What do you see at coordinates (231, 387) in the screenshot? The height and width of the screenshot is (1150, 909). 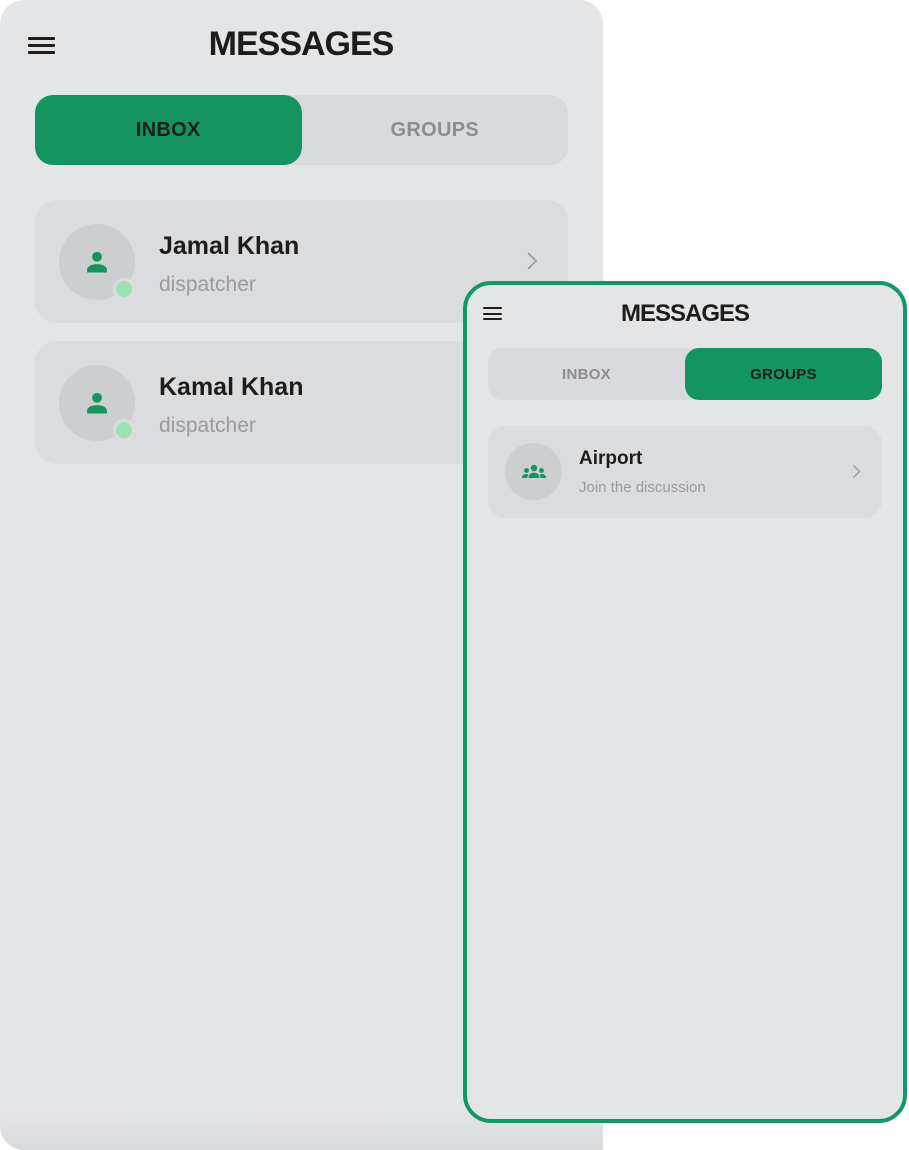 I see `contact-name: Kamal Khan` at bounding box center [231, 387].